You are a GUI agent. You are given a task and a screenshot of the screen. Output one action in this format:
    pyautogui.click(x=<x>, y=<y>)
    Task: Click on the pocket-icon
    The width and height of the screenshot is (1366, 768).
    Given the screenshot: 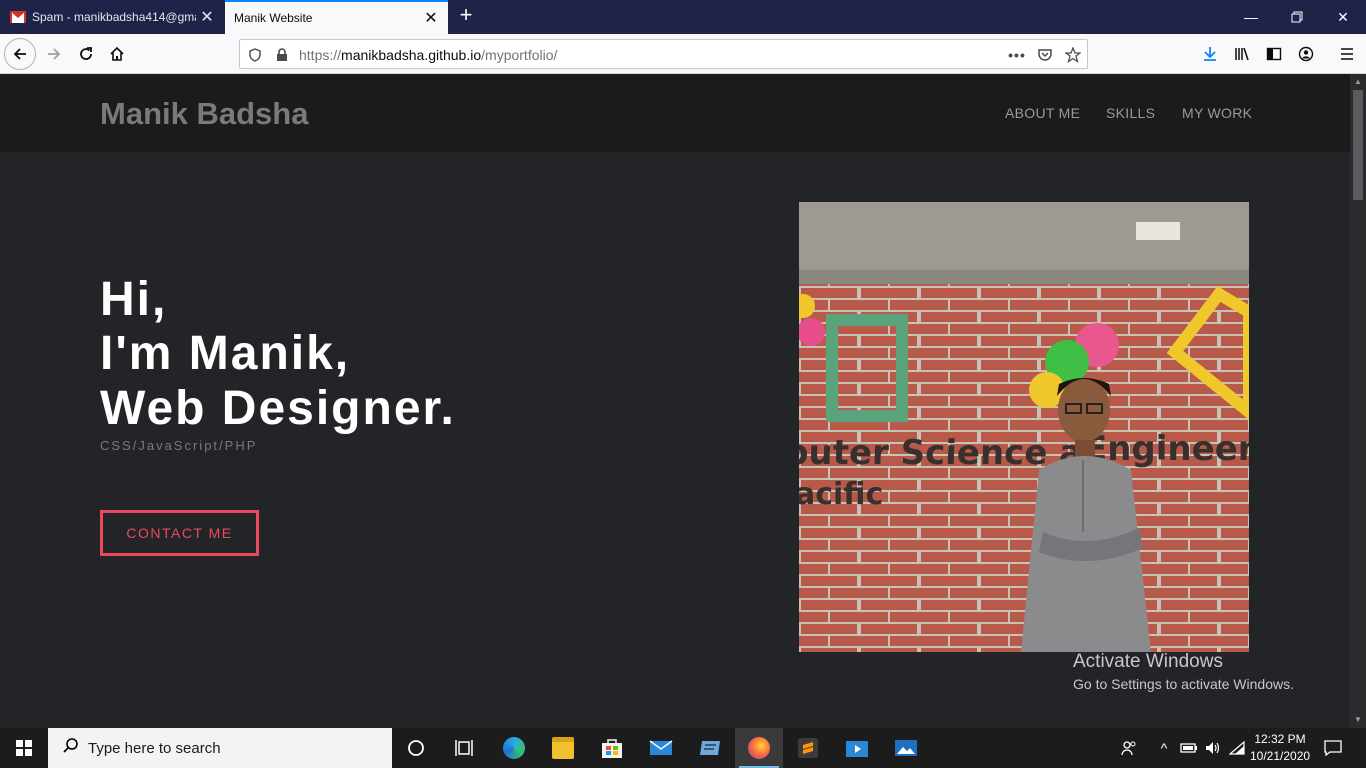 What is the action you would take?
    pyautogui.click(x=1045, y=55)
    